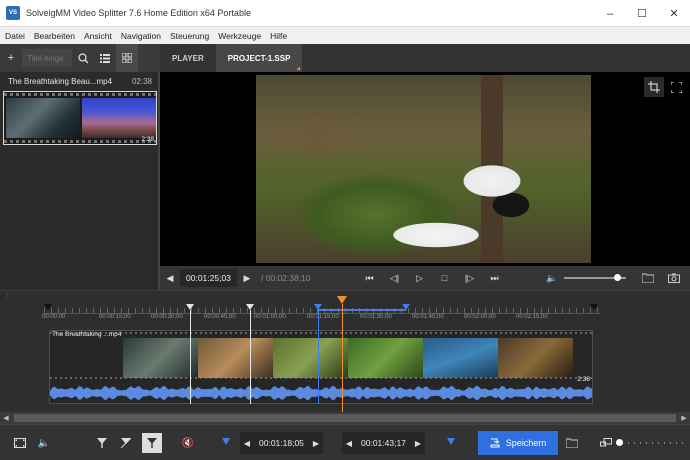  What do you see at coordinates (494, 278) in the screenshot?
I see `go-to-end-icon: ⏭` at bounding box center [494, 278].